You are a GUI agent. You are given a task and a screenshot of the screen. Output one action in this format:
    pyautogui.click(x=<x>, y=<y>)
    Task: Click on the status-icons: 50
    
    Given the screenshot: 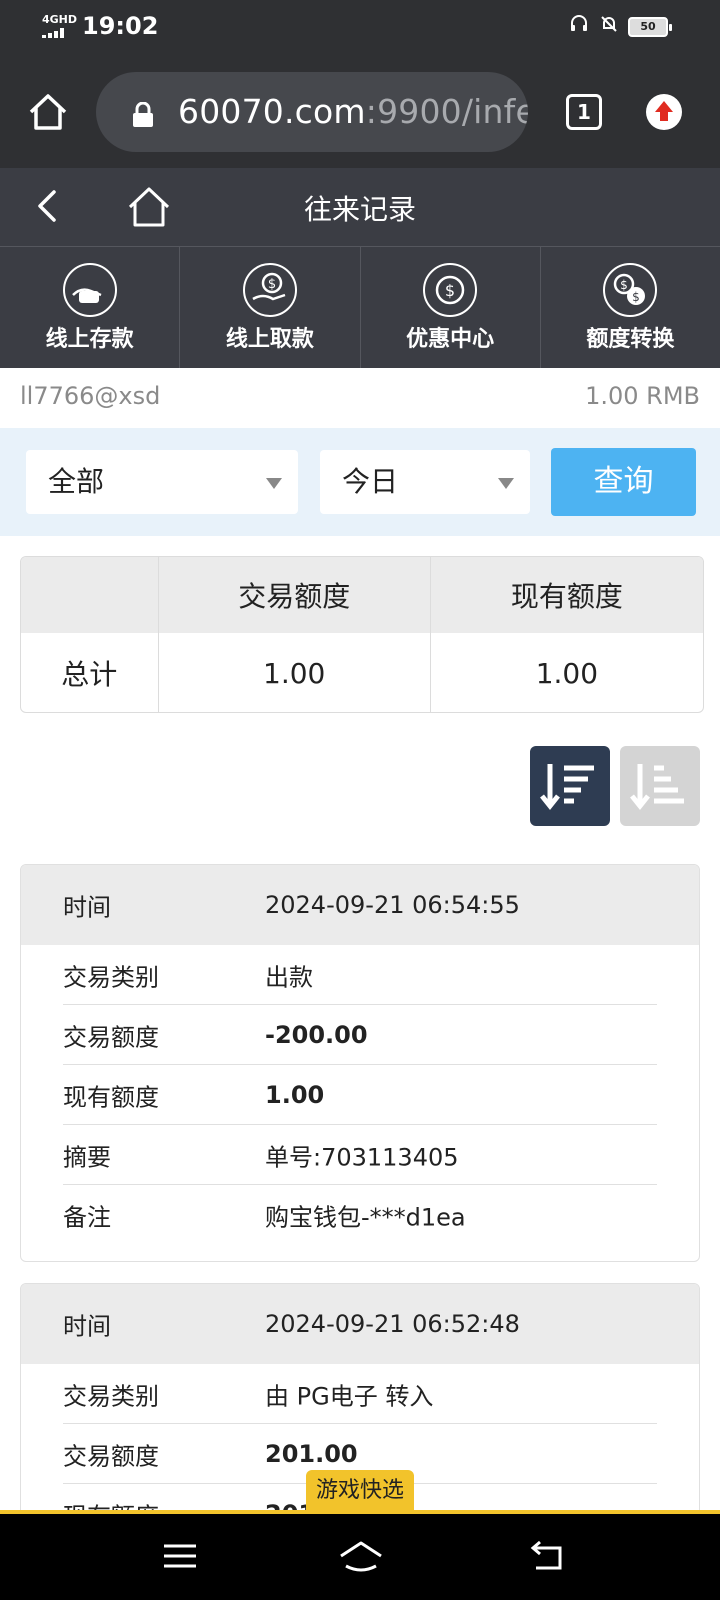 What is the action you would take?
    pyautogui.click(x=620, y=26)
    